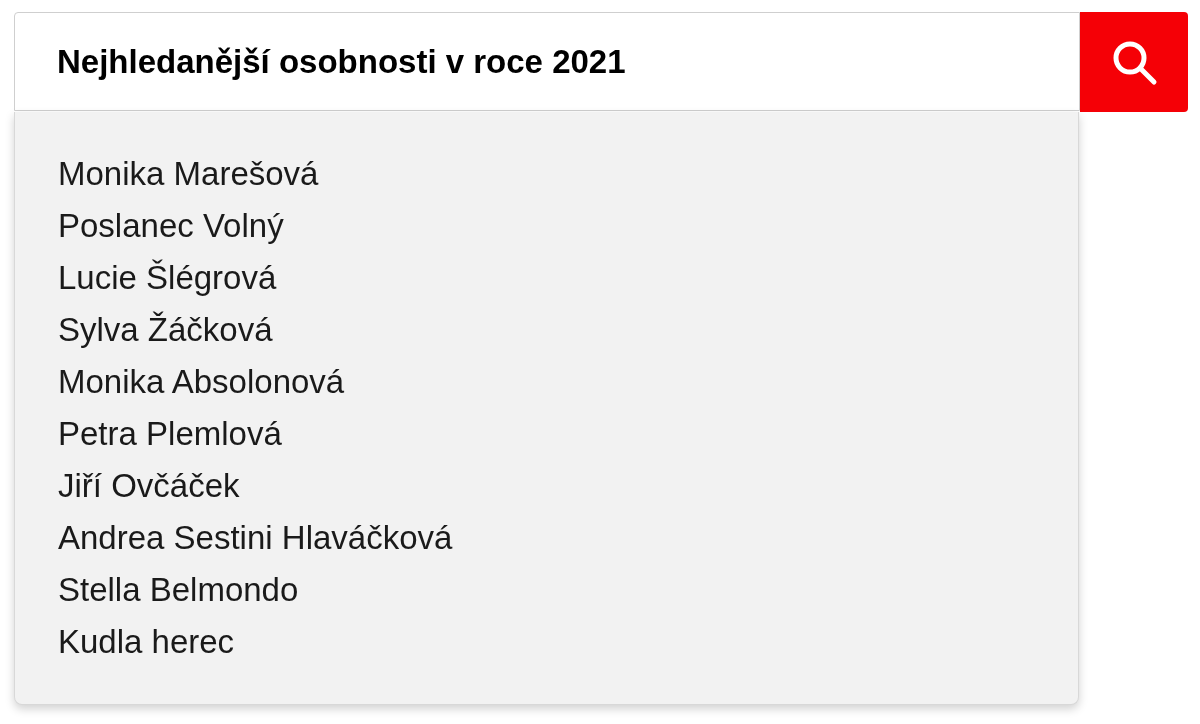 The height and width of the screenshot is (724, 1200). I want to click on suggestion-item: Kudla herec, so click(146, 642).